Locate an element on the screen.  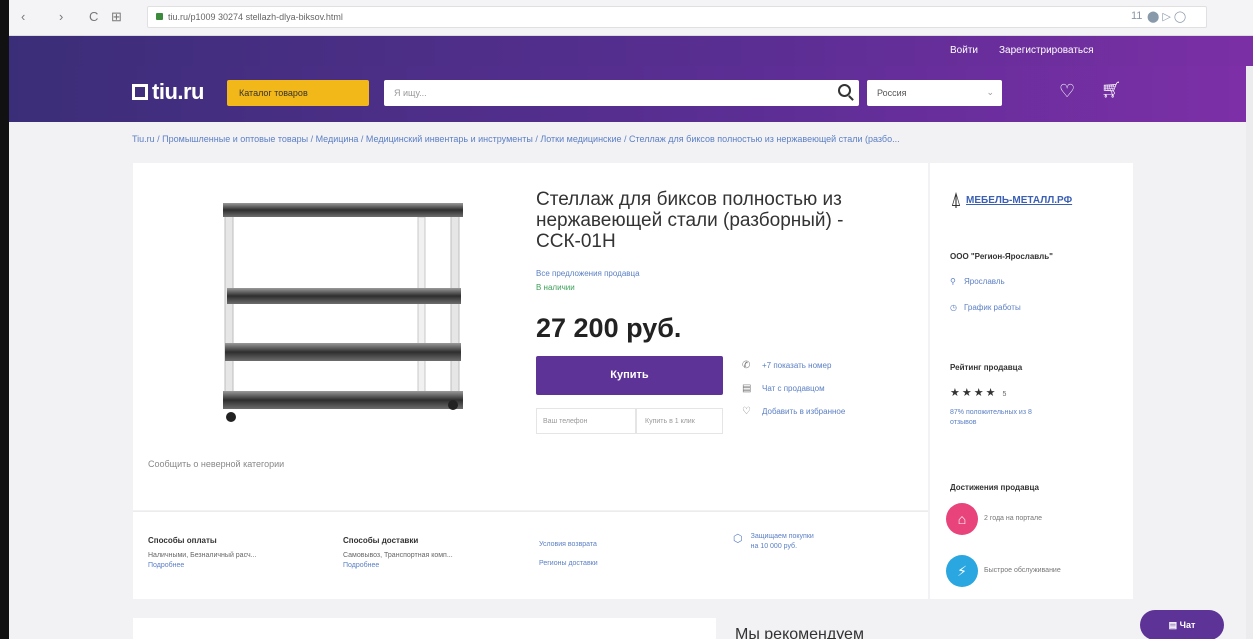
chat-bubble-icon: ▤ is located at coordinates (1174, 625).